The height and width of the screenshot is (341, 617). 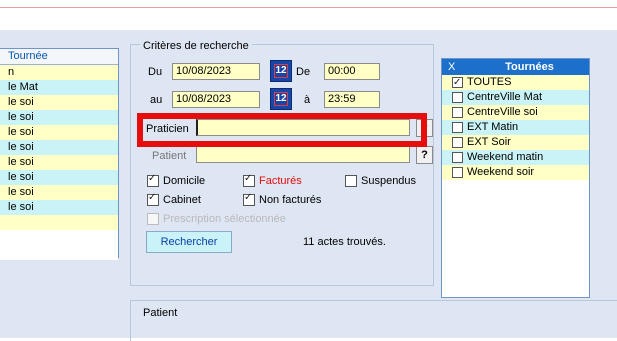 What do you see at coordinates (280, 181) in the screenshot?
I see `factures-label: Facturés` at bounding box center [280, 181].